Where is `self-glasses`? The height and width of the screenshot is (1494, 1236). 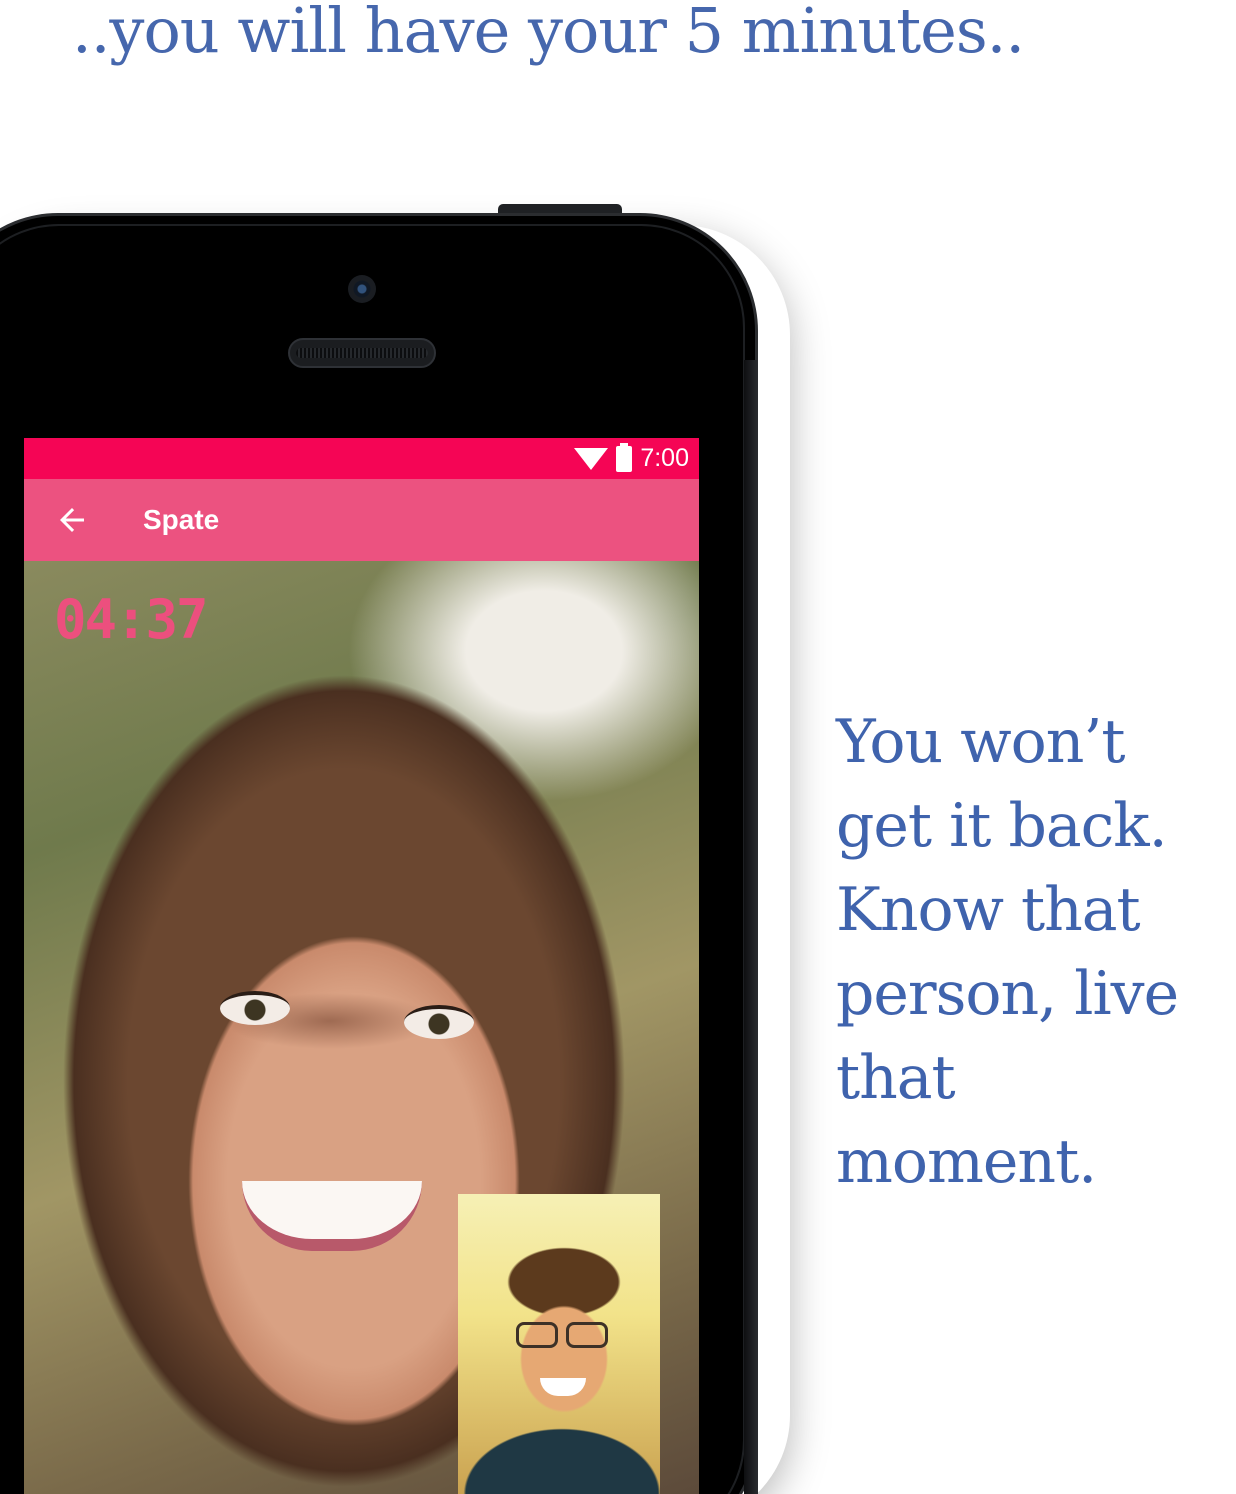
self-glasses is located at coordinates (562, 1335).